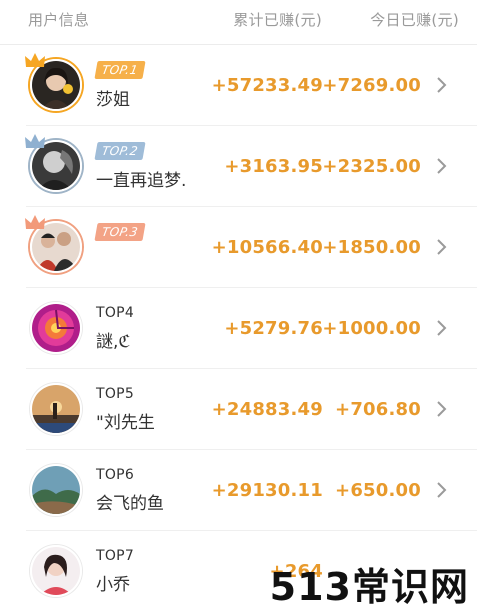 This screenshot has width=477, height=611. I want to click on total-earned-value: +24883.49, so click(267, 409).